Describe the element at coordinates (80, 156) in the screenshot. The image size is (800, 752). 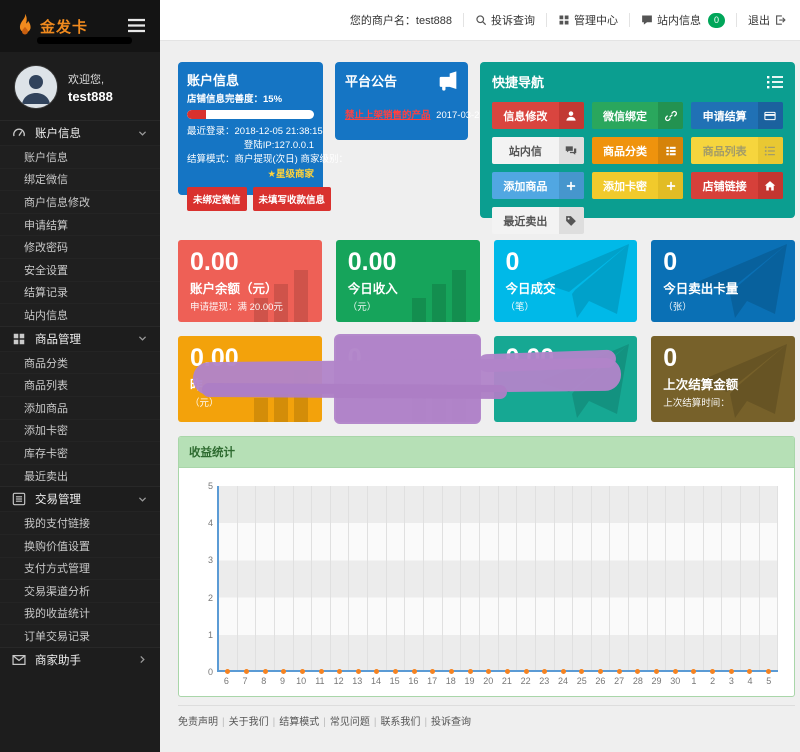
I see `sidebar-item-账户信息: 账户信息` at that location.